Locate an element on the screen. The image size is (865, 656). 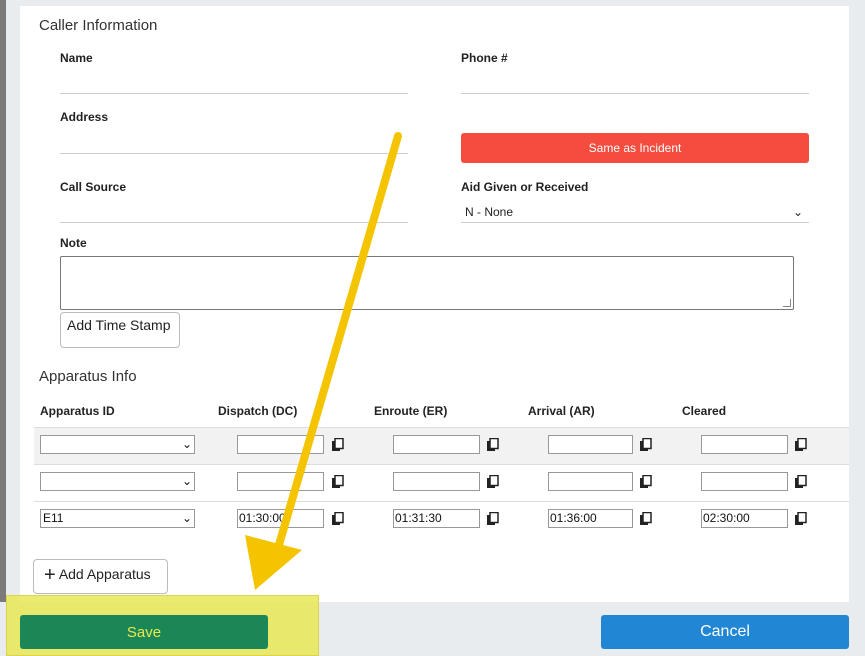
address-label: Address is located at coordinates (84, 117).